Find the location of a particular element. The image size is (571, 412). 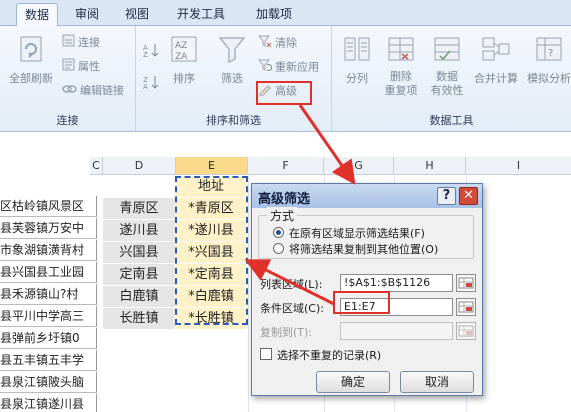

group-connections-label: 连接 is located at coordinates (67, 120).